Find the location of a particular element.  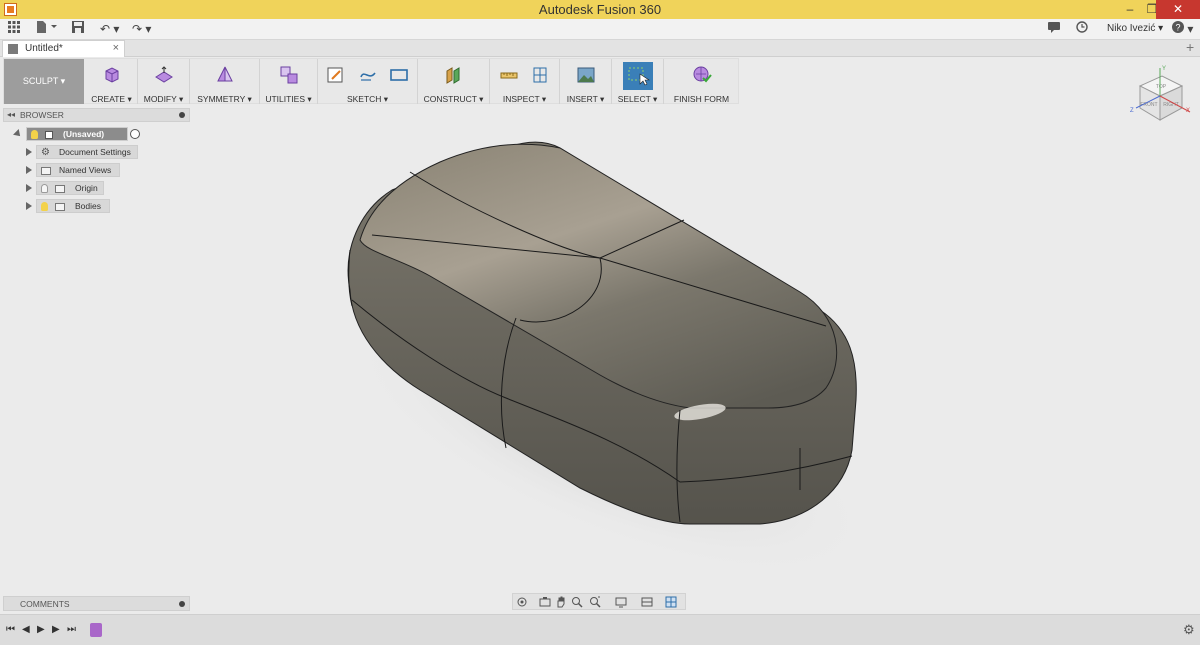

browser-item-named-views: Named Views is located at coordinates (73, 170).